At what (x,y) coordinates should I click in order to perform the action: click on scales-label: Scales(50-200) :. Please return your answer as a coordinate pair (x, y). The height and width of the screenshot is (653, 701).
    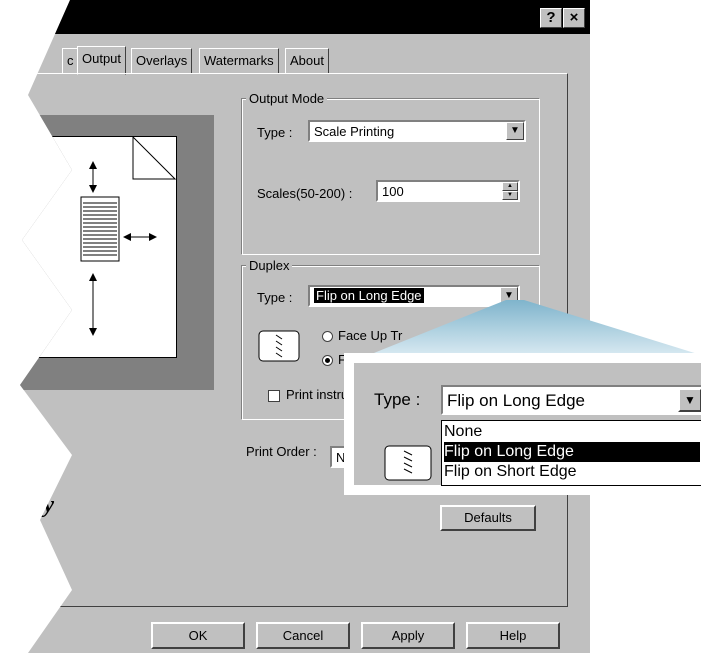
    Looking at the image, I should click on (305, 193).